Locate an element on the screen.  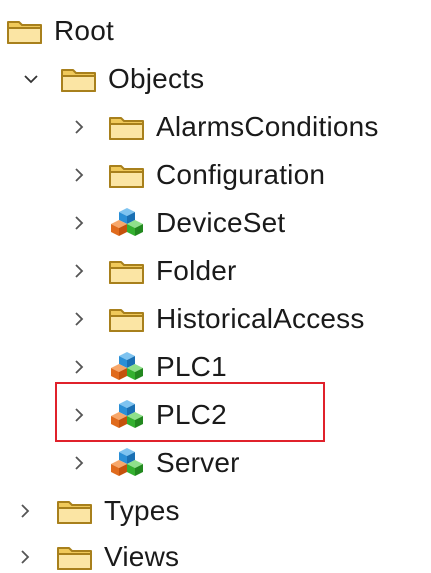
tree-node-label: Folder is located at coordinates (196, 270).